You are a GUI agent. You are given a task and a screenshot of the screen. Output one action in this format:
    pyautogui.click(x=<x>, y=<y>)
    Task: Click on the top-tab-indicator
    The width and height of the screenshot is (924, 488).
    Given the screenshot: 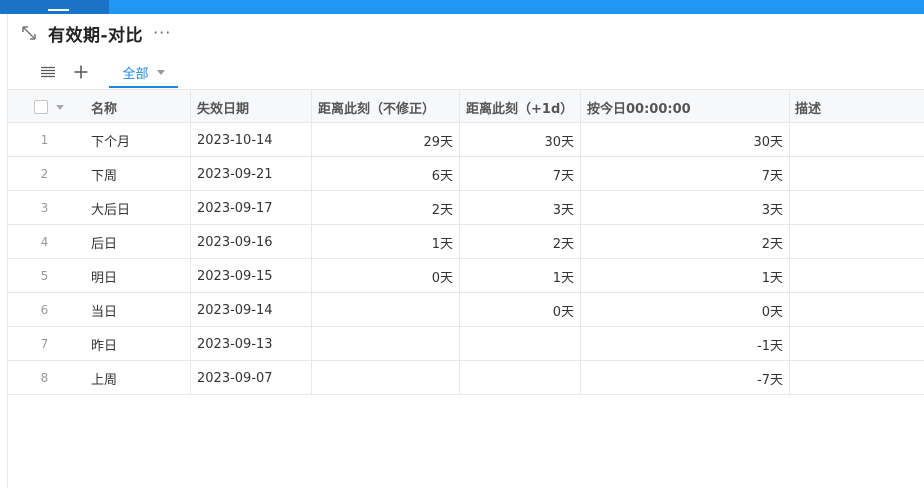 What is the action you would take?
    pyautogui.click(x=58, y=10)
    